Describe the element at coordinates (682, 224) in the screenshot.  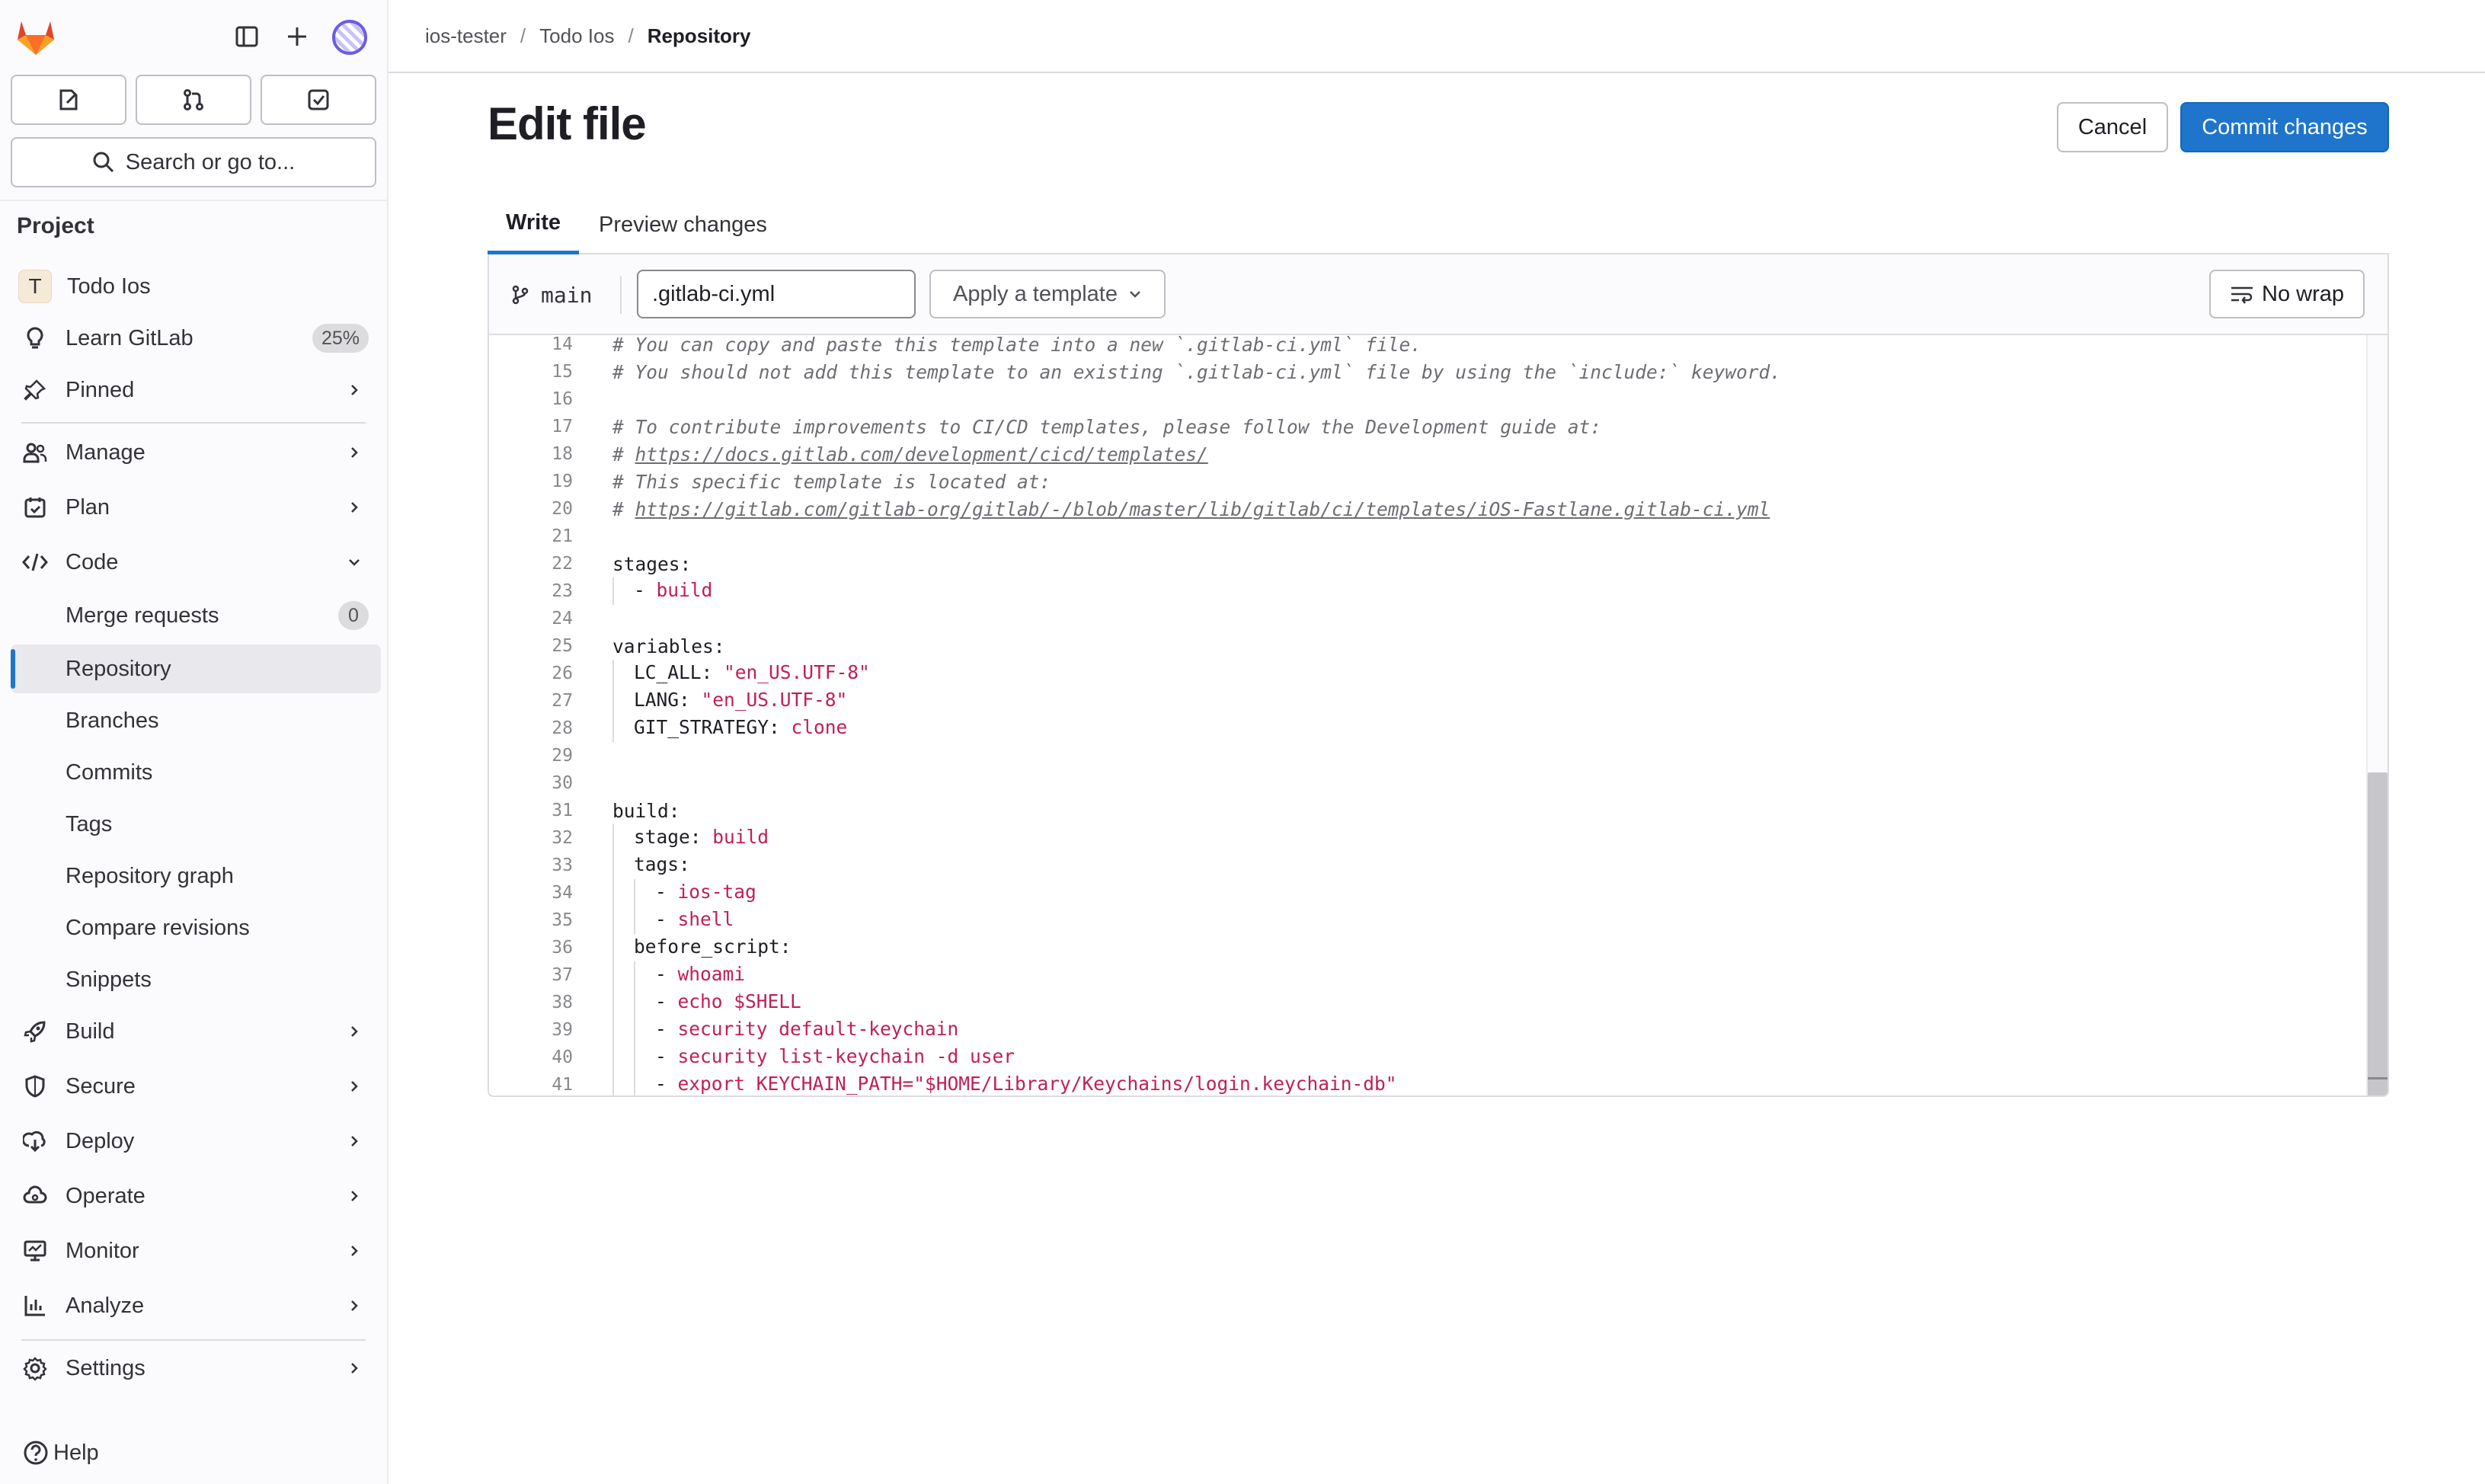
I see `tab-preview-changes: Preview changes` at that location.